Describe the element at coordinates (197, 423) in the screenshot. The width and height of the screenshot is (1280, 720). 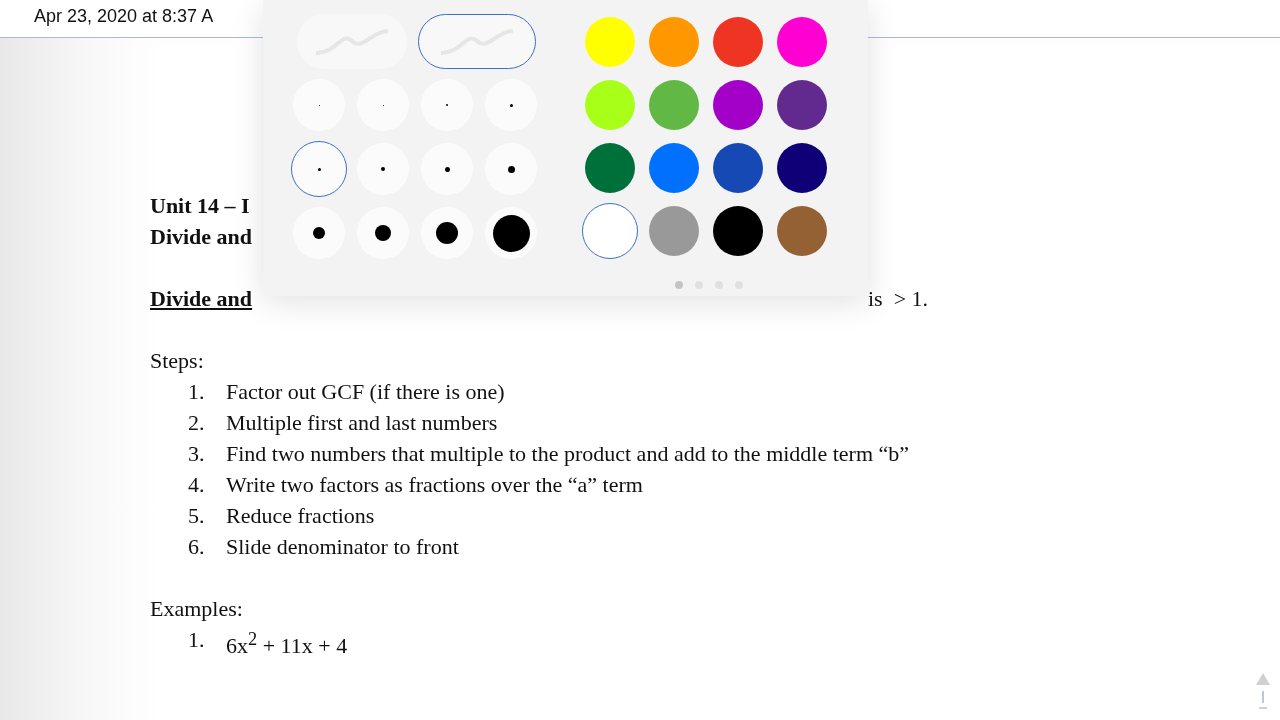
I see `list-number: 2.` at that location.